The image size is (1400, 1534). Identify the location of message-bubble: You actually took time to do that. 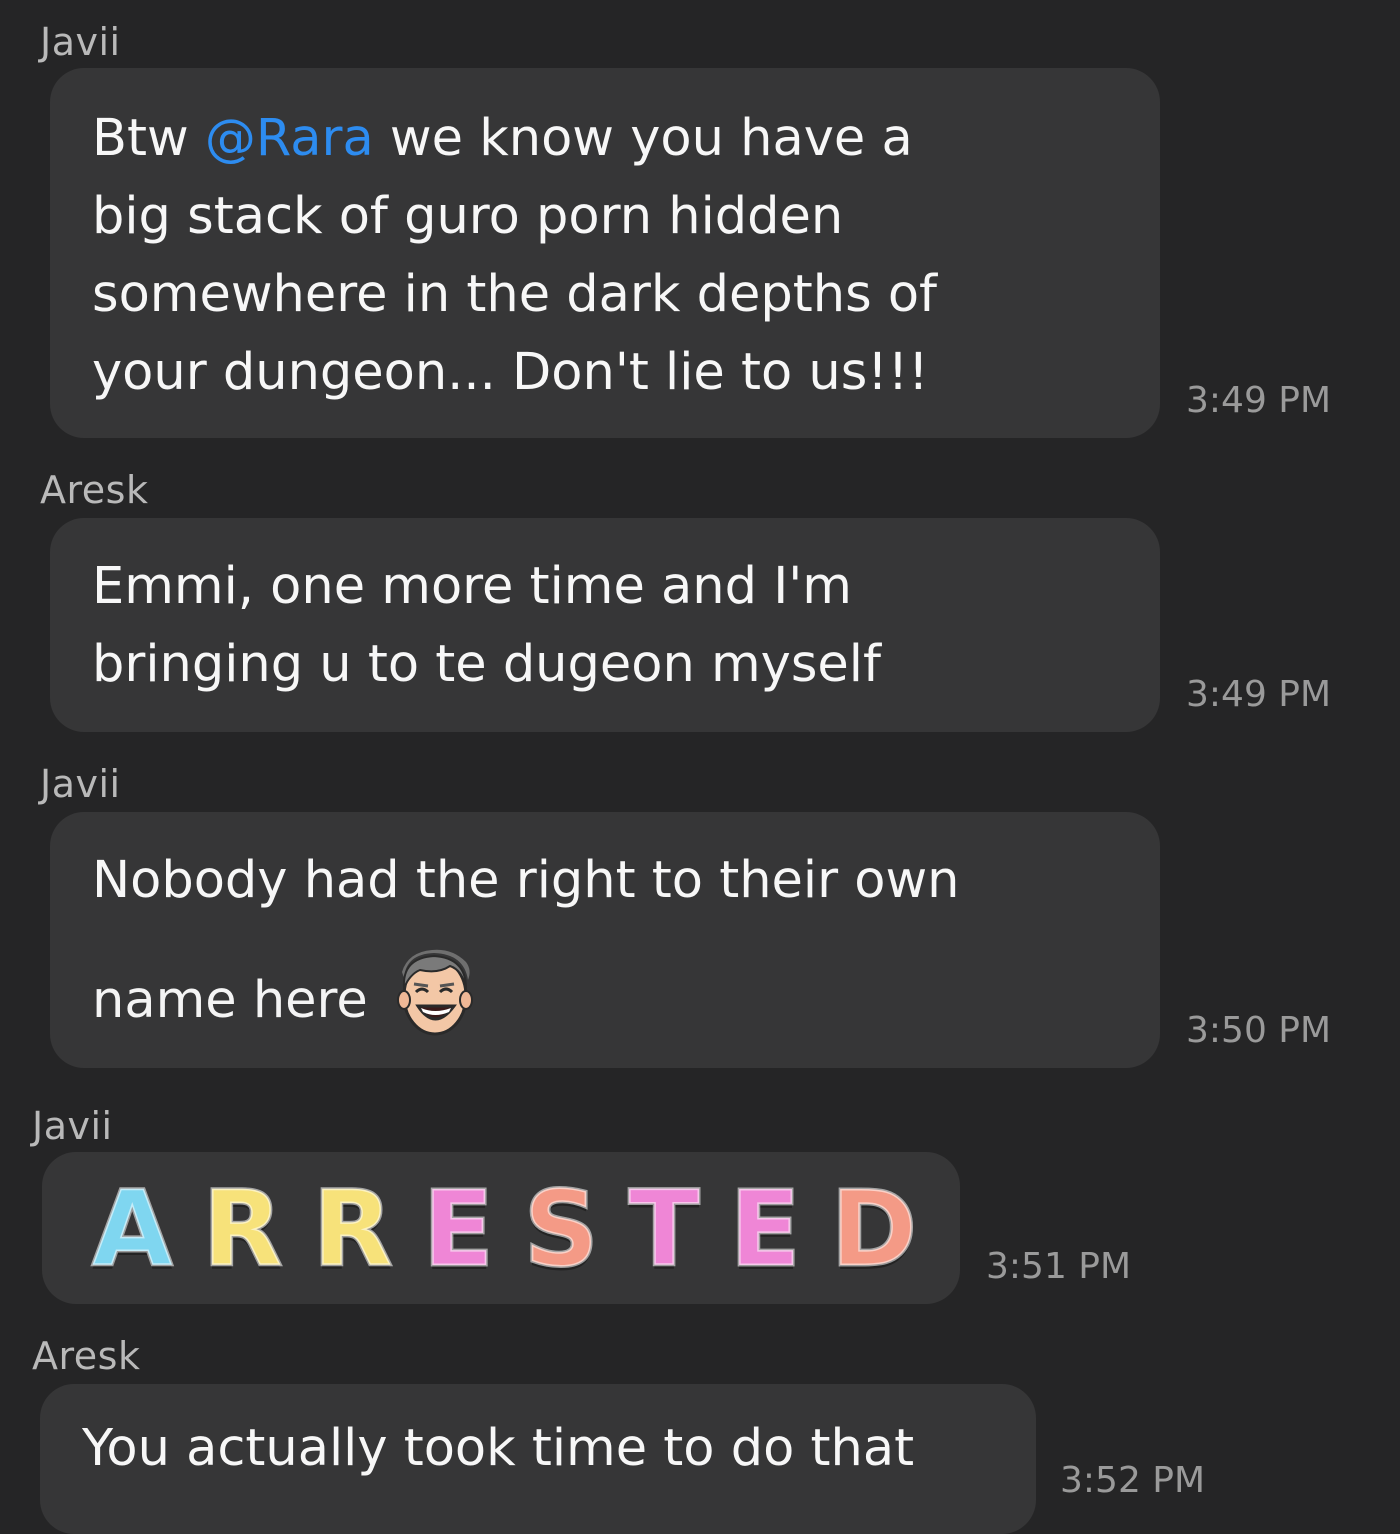
(538, 1459).